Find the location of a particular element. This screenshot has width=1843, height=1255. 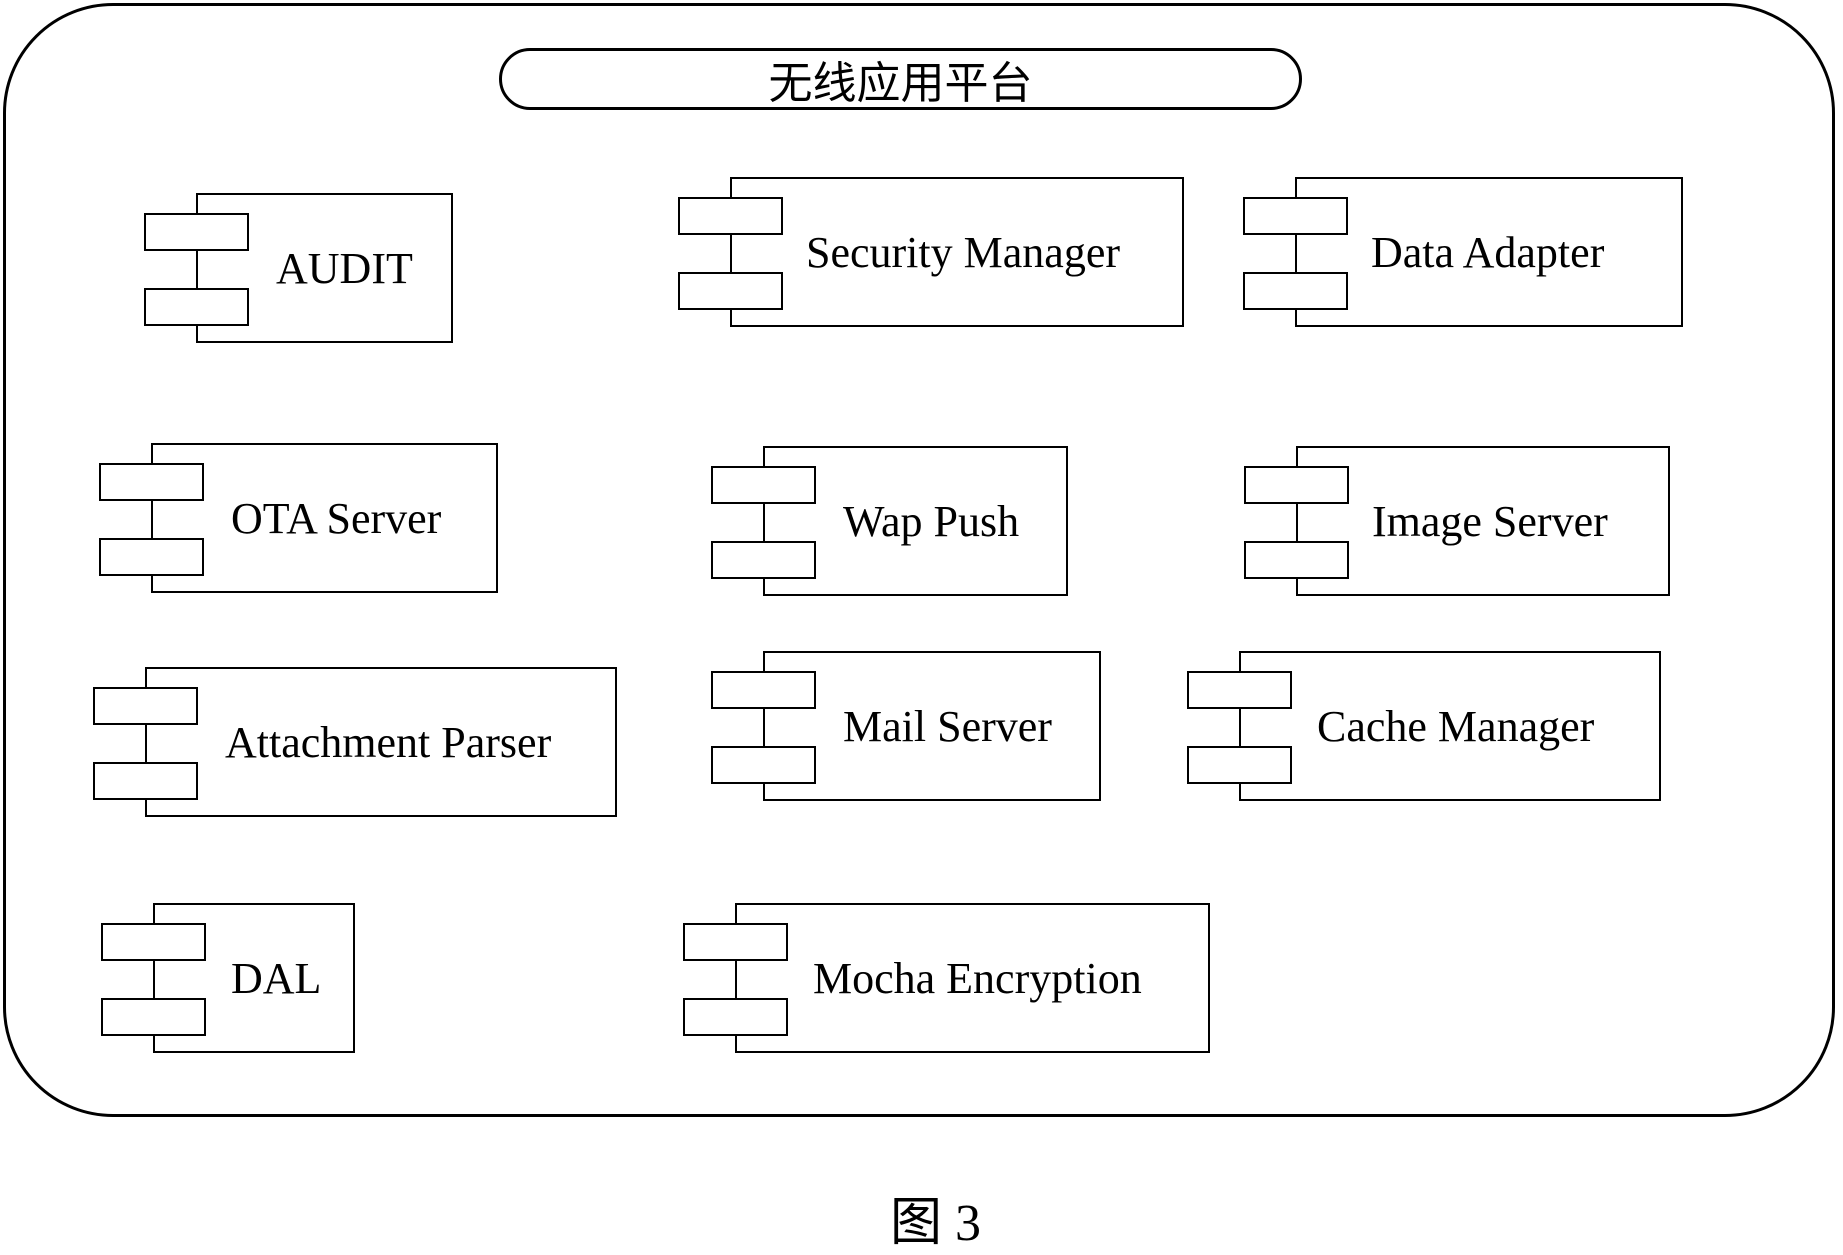

component-label: Mocha Encryption is located at coordinates (977, 978).